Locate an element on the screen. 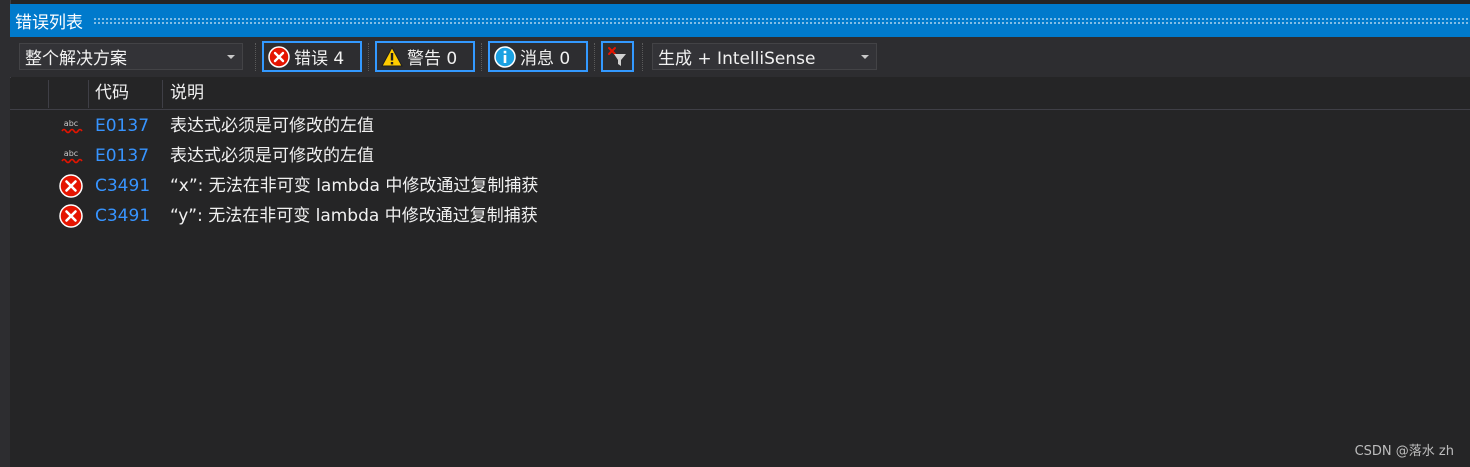  scope-dropdown-value: 整个解决方案 is located at coordinates (76, 59).